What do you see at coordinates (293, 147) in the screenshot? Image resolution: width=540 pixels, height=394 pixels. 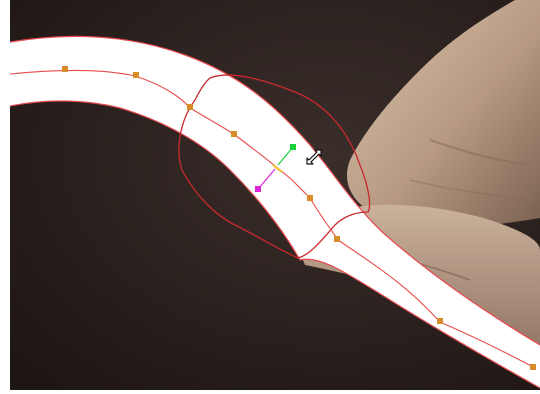 I see `out-handle-knob` at bounding box center [293, 147].